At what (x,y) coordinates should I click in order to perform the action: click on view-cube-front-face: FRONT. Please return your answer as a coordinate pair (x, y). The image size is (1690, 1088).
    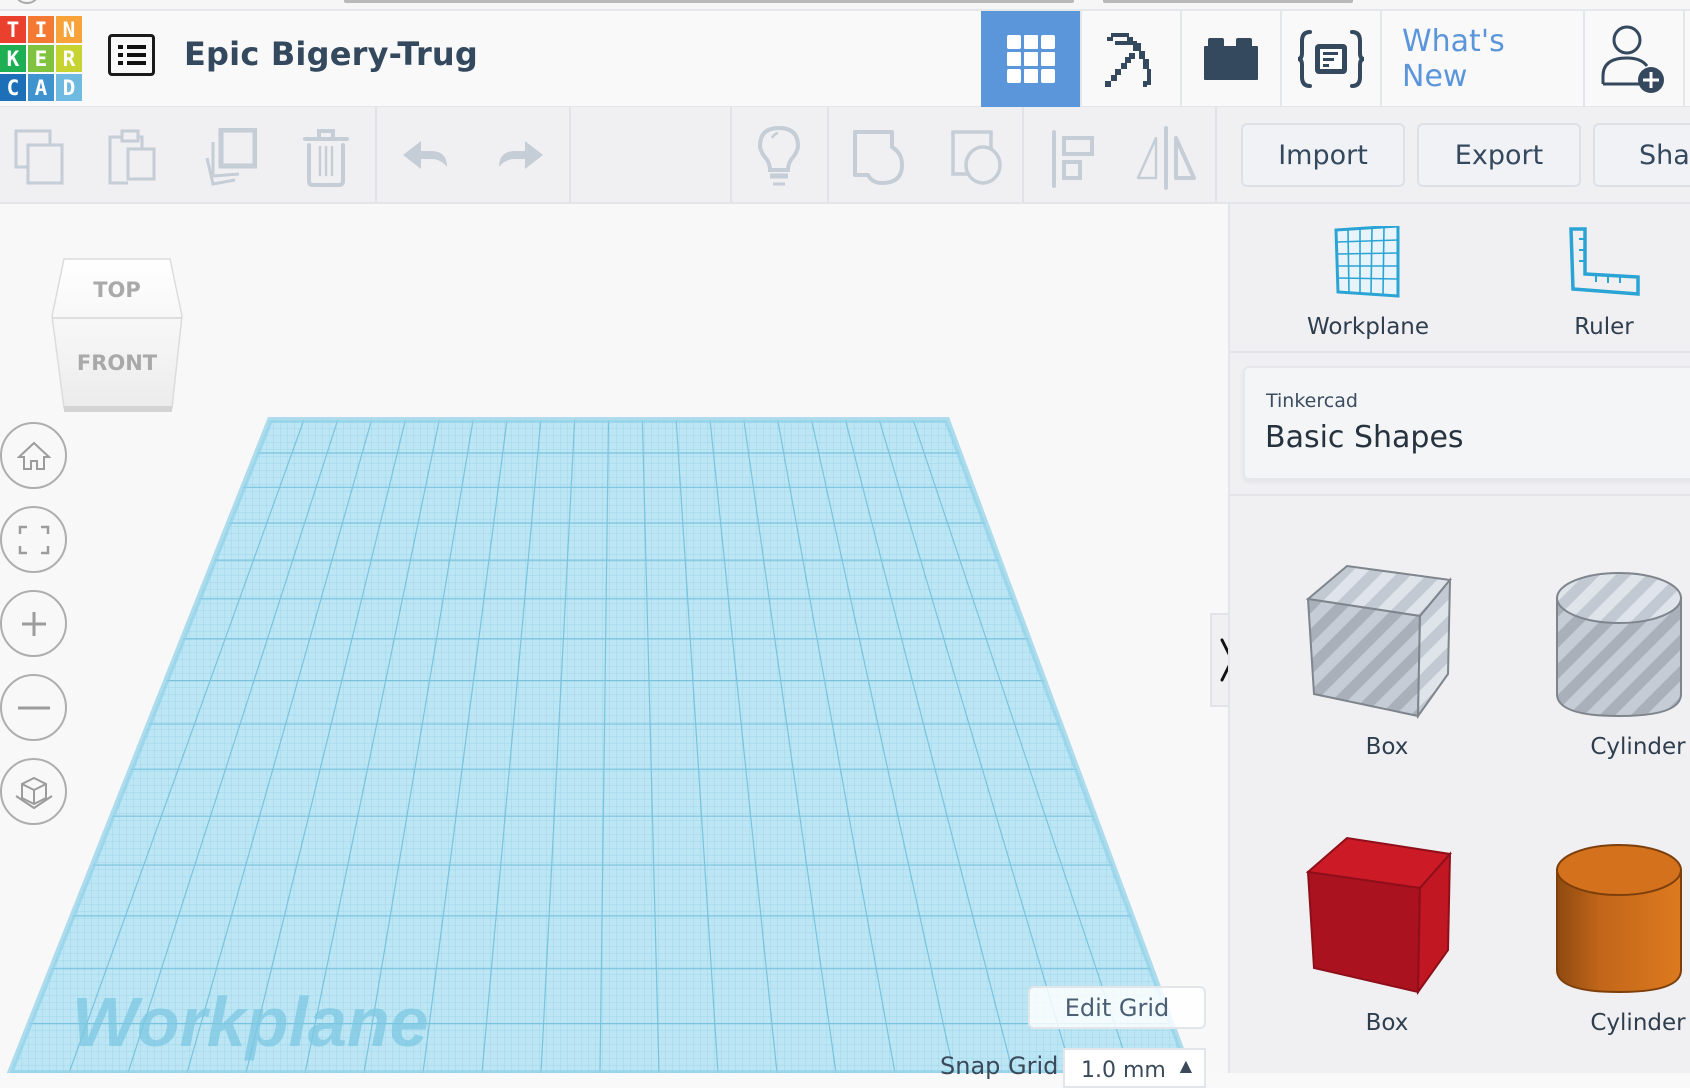
    Looking at the image, I should click on (117, 363).